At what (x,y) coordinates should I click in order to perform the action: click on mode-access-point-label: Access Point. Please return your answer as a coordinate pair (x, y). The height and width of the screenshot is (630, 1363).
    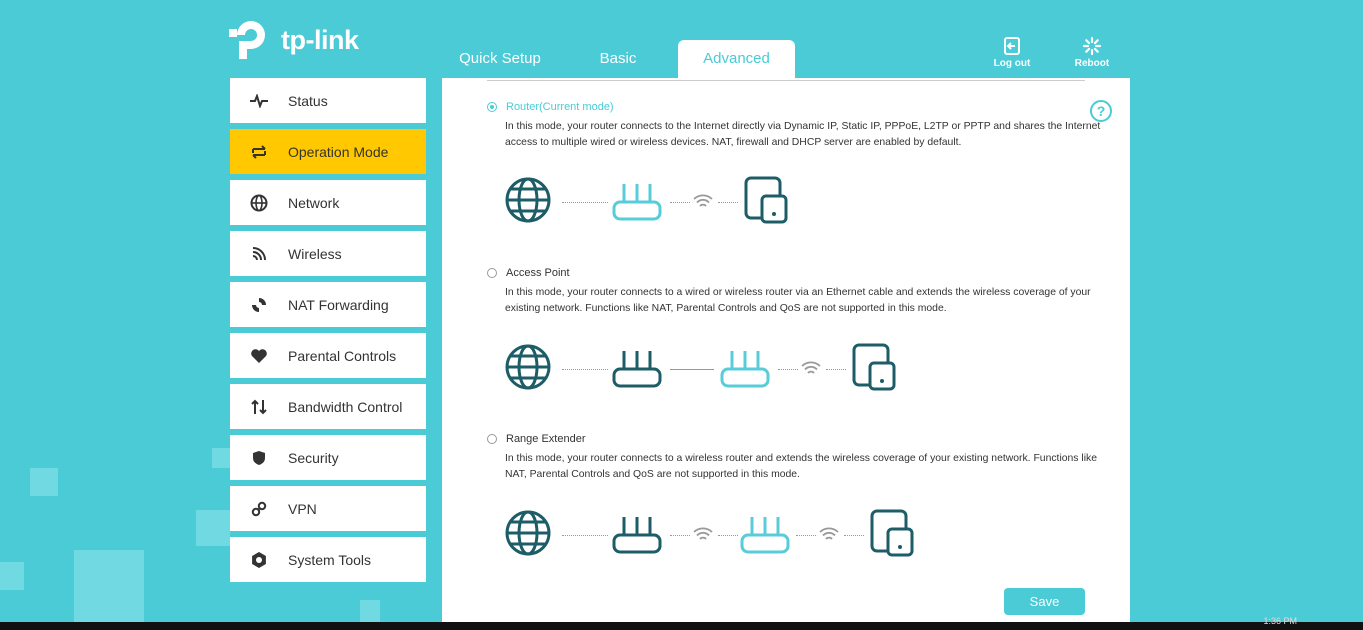
    Looking at the image, I should click on (538, 273).